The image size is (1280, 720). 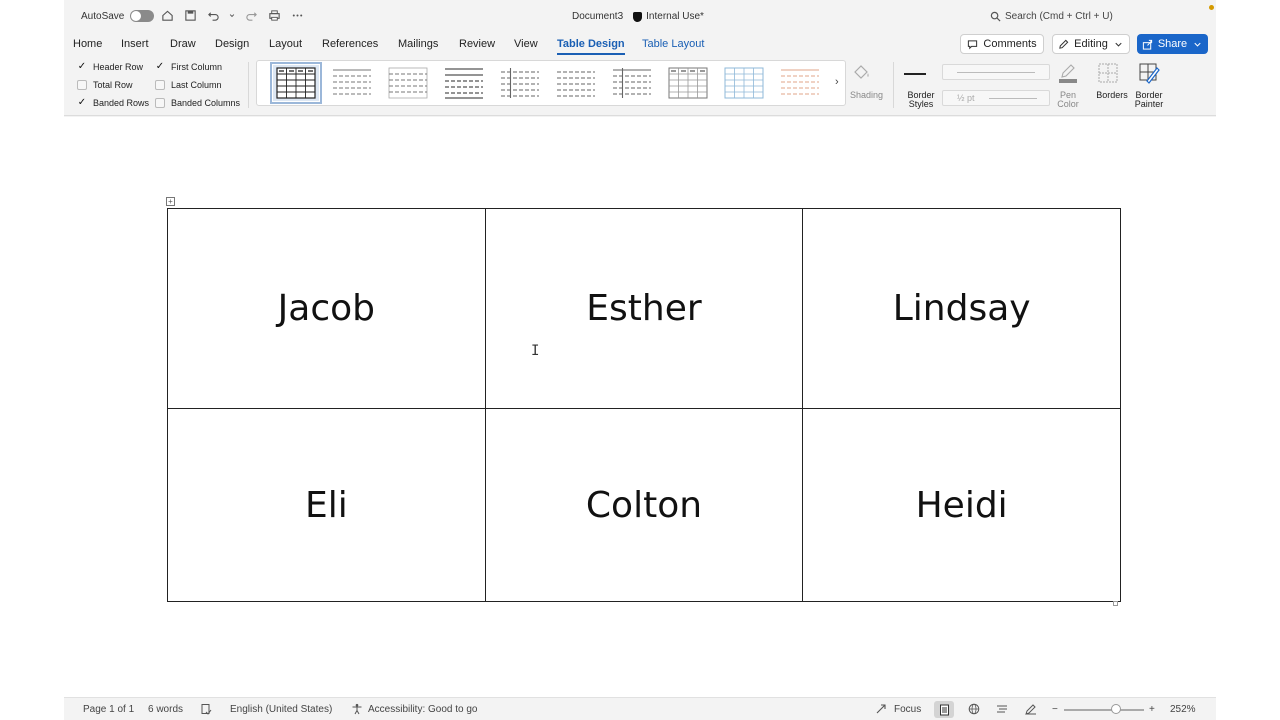 What do you see at coordinates (160, 103) in the screenshot?
I see `banded-columns-checkbox` at bounding box center [160, 103].